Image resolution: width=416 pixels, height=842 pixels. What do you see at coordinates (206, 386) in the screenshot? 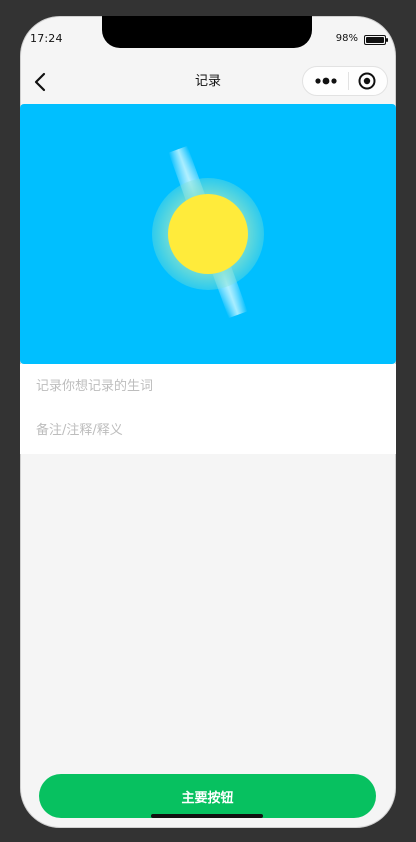
I see `word-input` at bounding box center [206, 386].